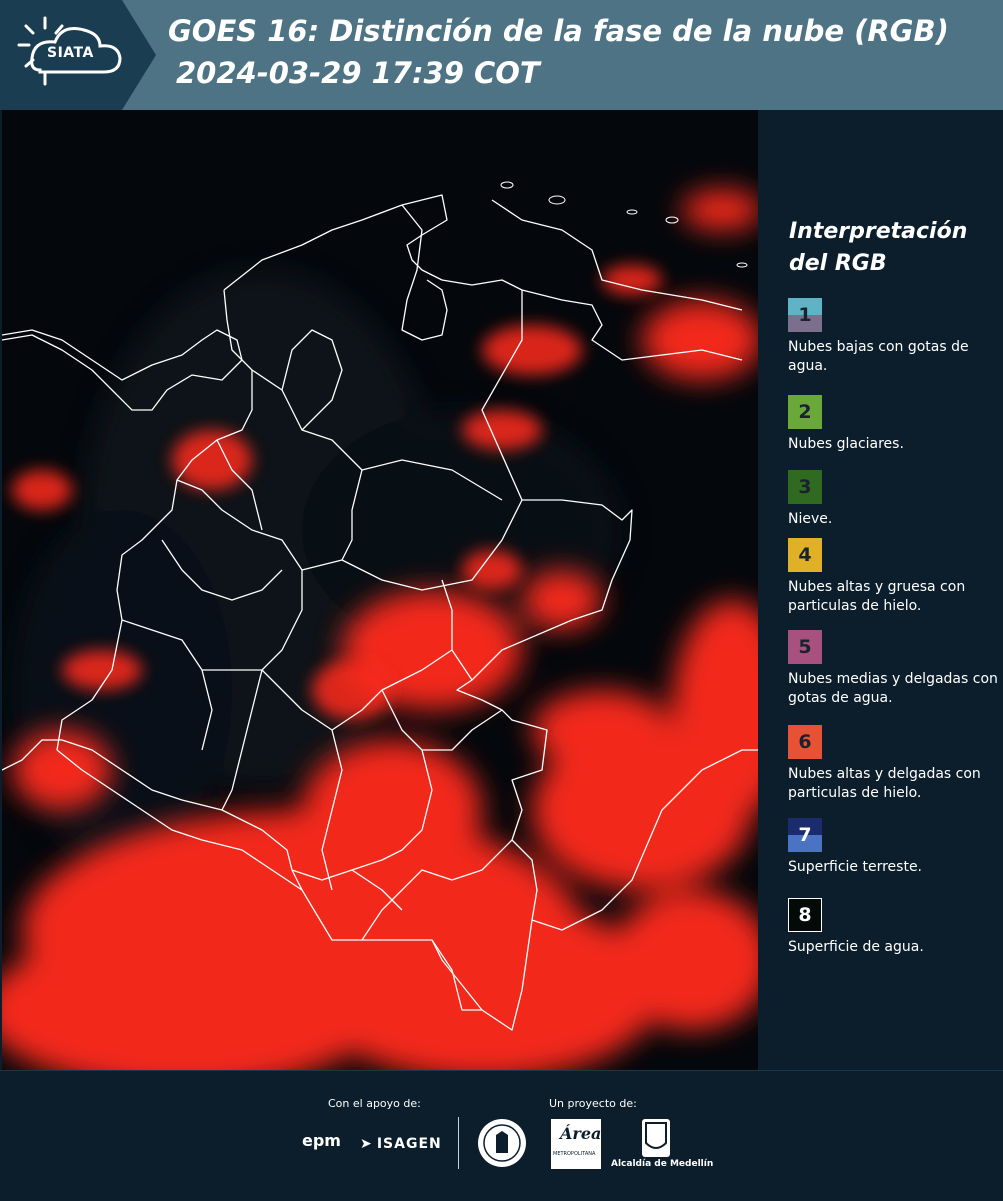  What do you see at coordinates (502, 1143) in the screenshot?
I see `seal-icon` at bounding box center [502, 1143].